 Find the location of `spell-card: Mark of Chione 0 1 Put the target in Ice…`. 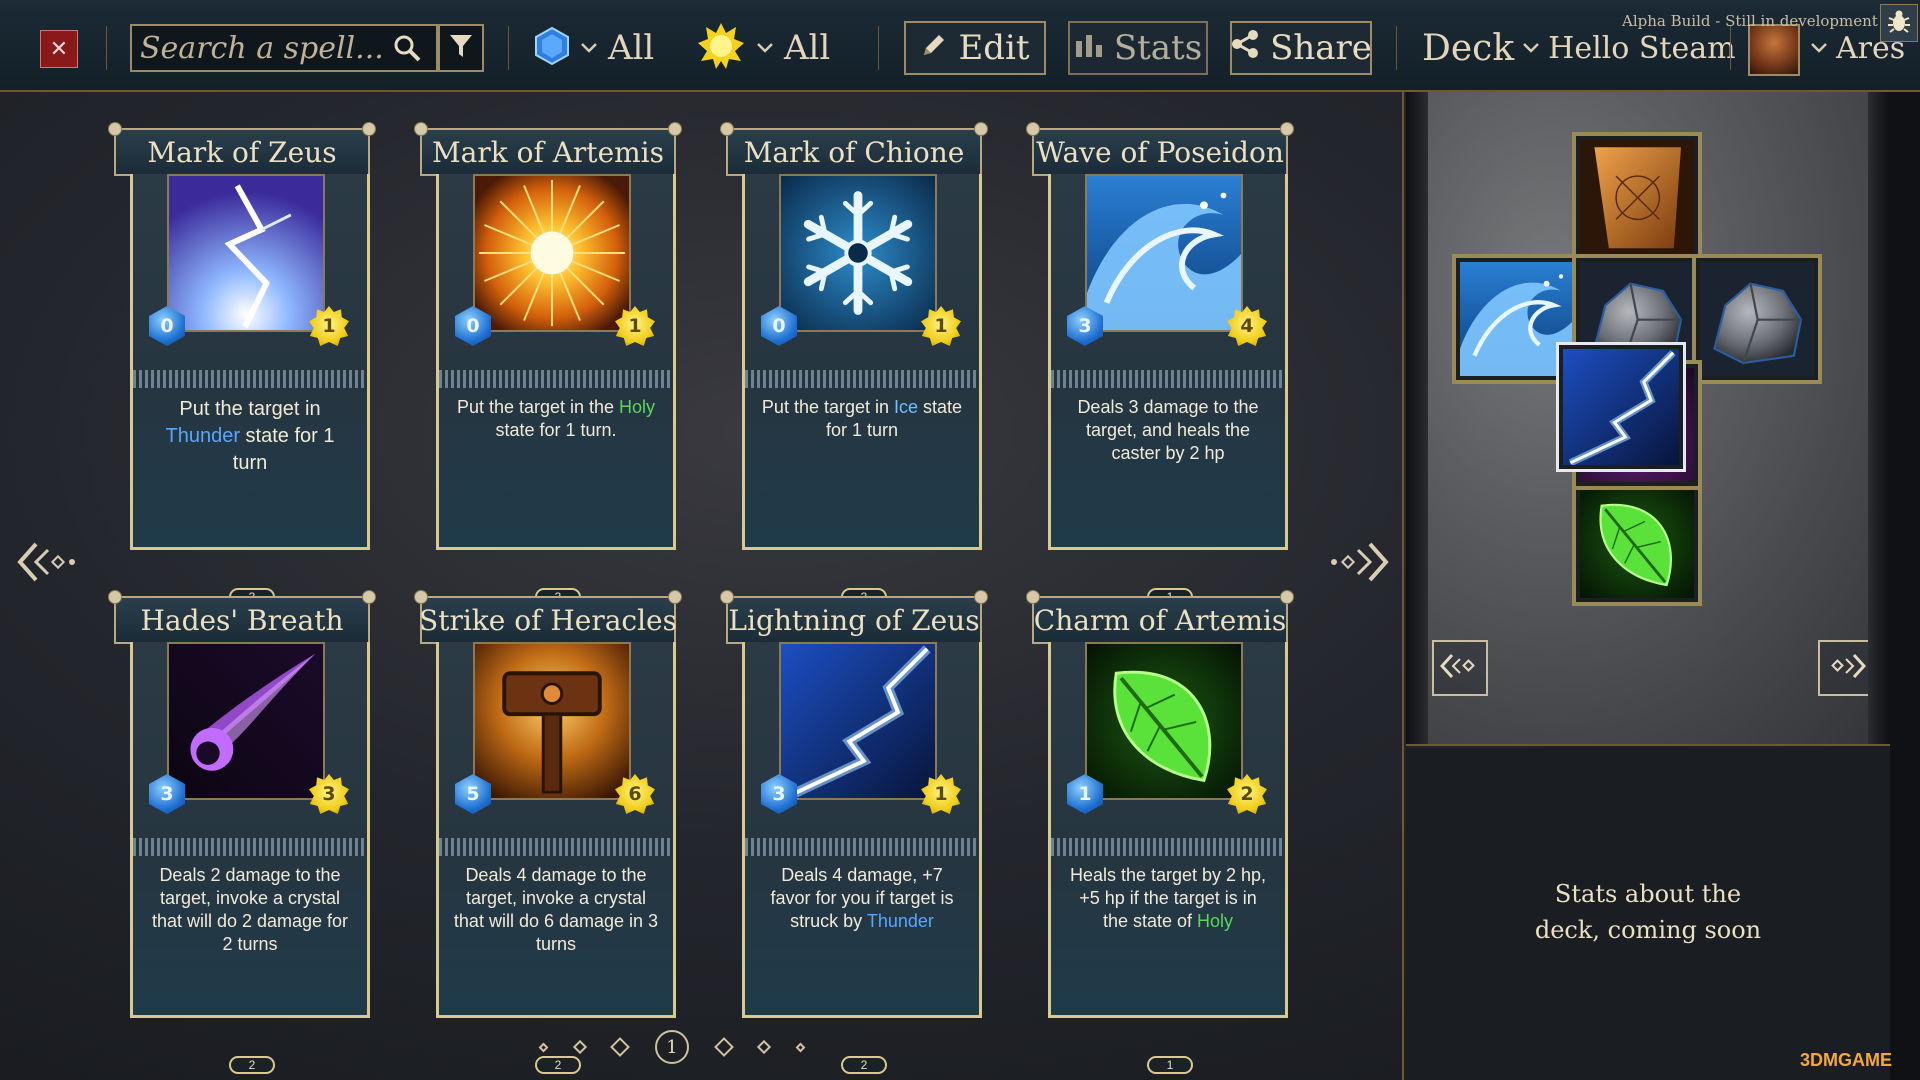

spell-card: Mark of Chione 0 1 Put the target in Ice… is located at coordinates (854, 355).